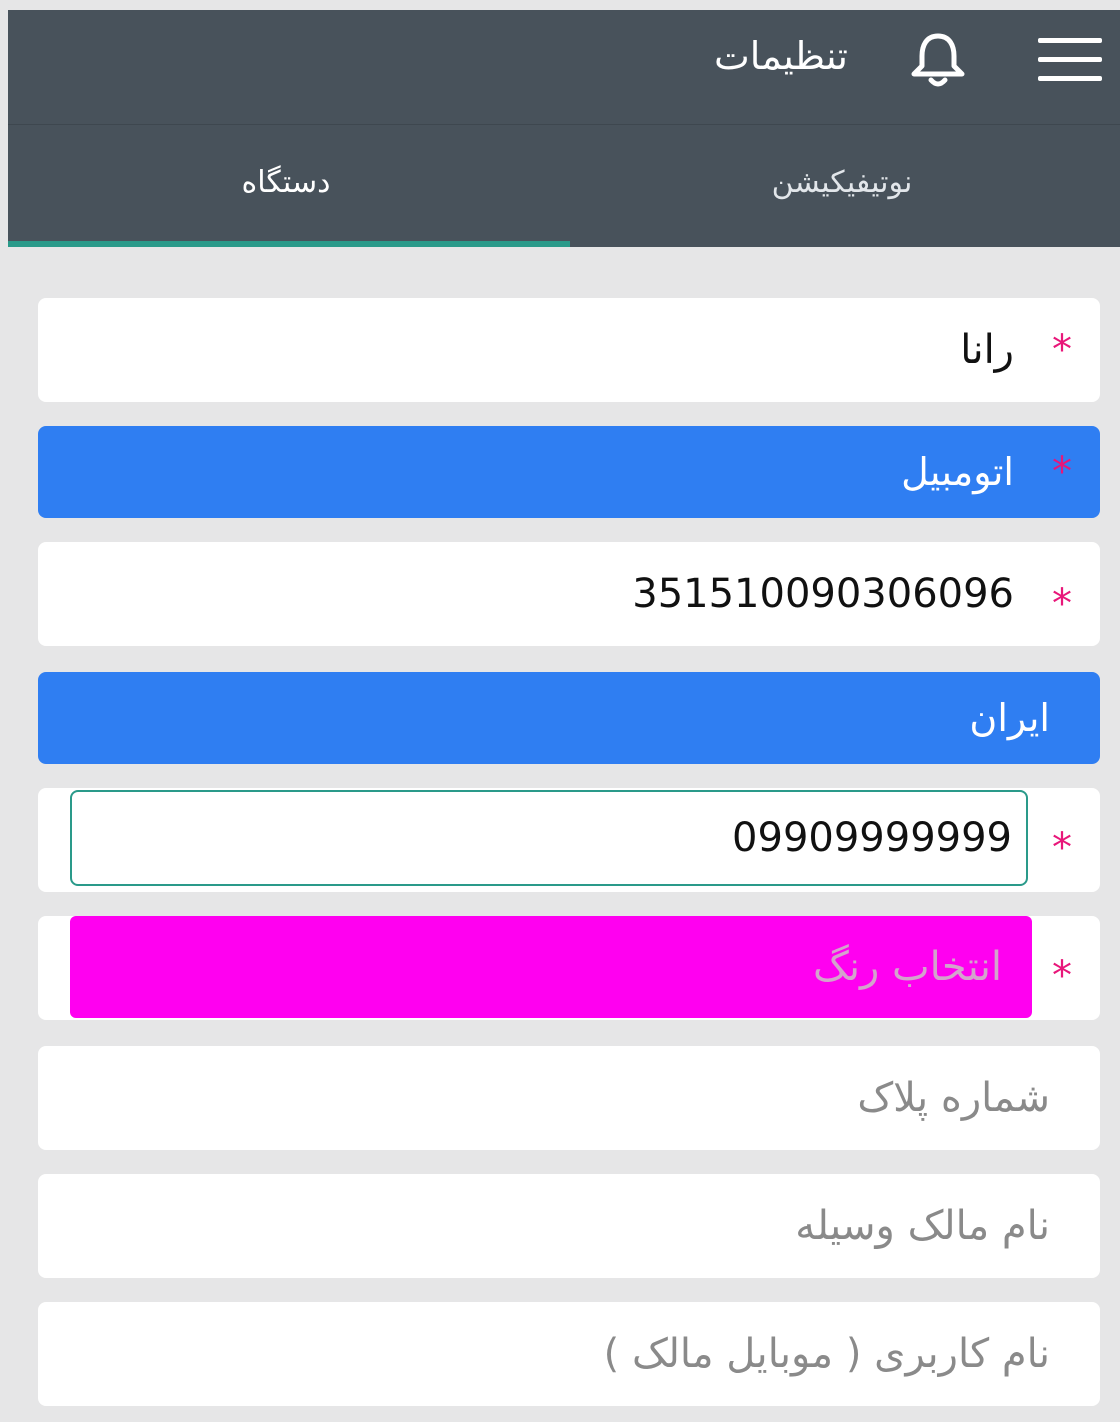  Describe the element at coordinates (569, 472) in the screenshot. I see `vehicle-type-select: * اتومبیل` at that location.